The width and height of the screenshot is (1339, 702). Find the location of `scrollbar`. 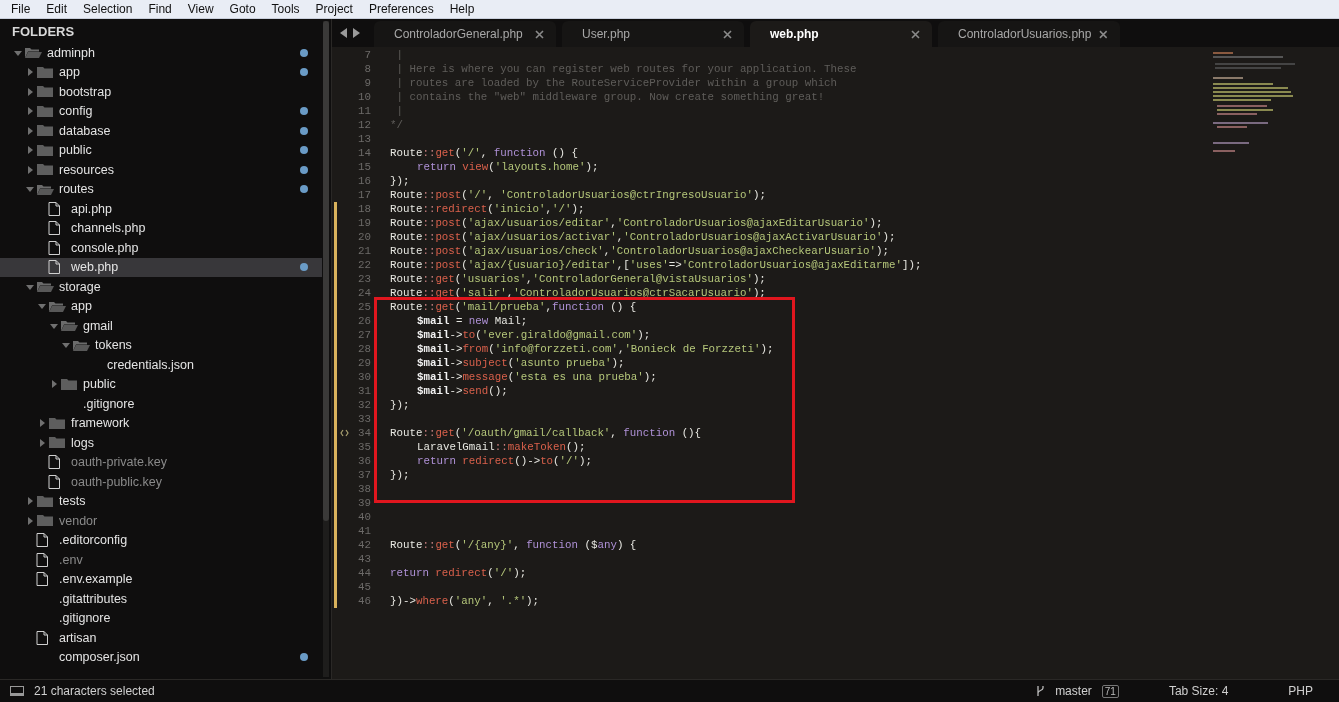

scrollbar is located at coordinates (326, 349).